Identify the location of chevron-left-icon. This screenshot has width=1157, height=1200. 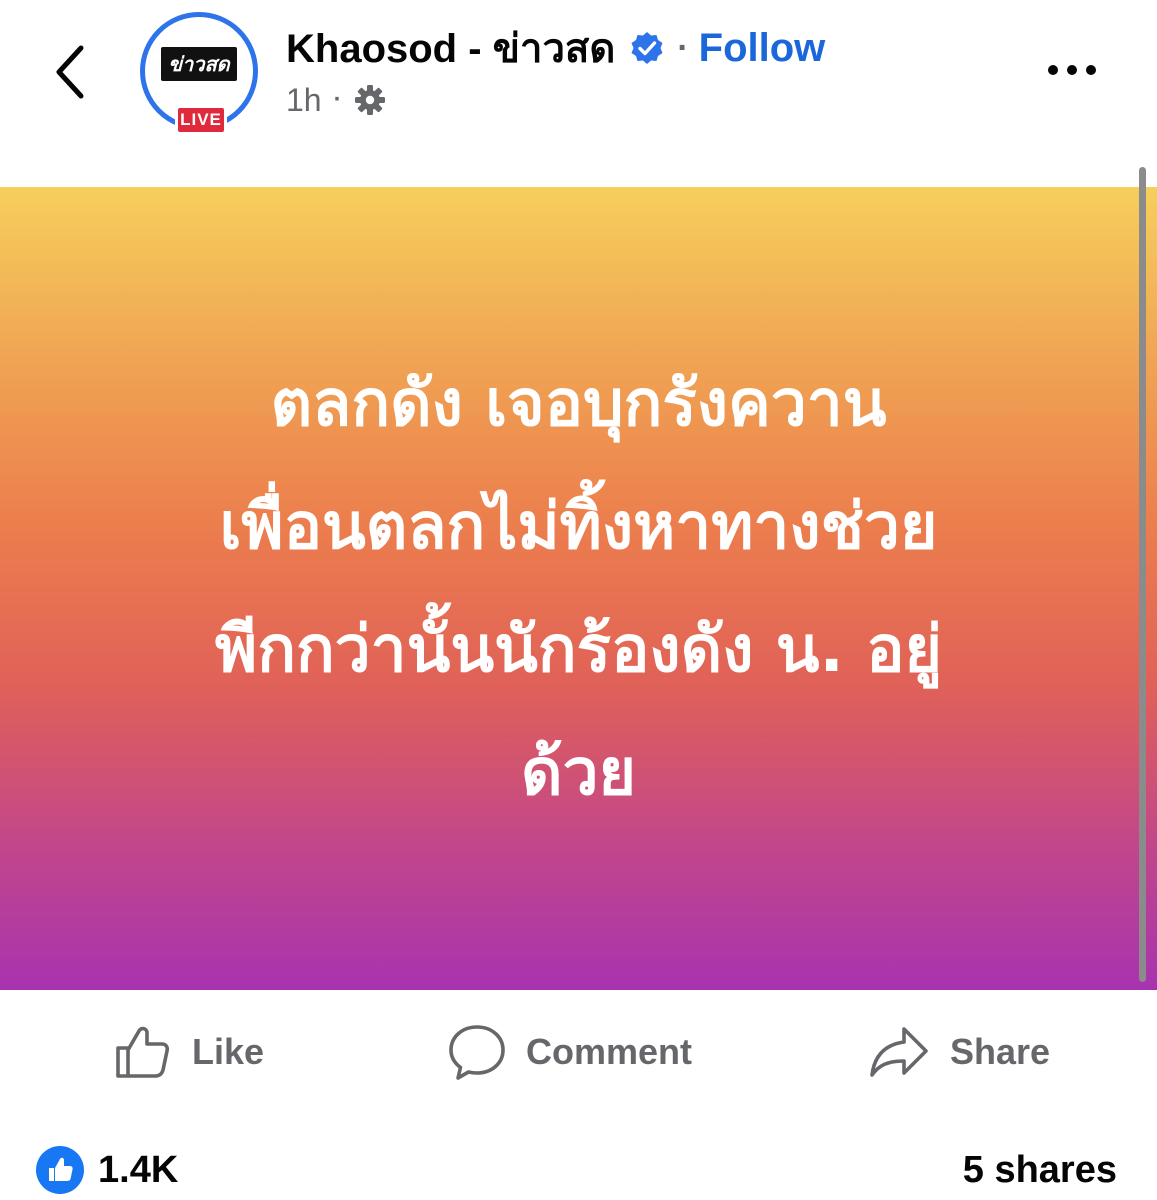
(70, 72).